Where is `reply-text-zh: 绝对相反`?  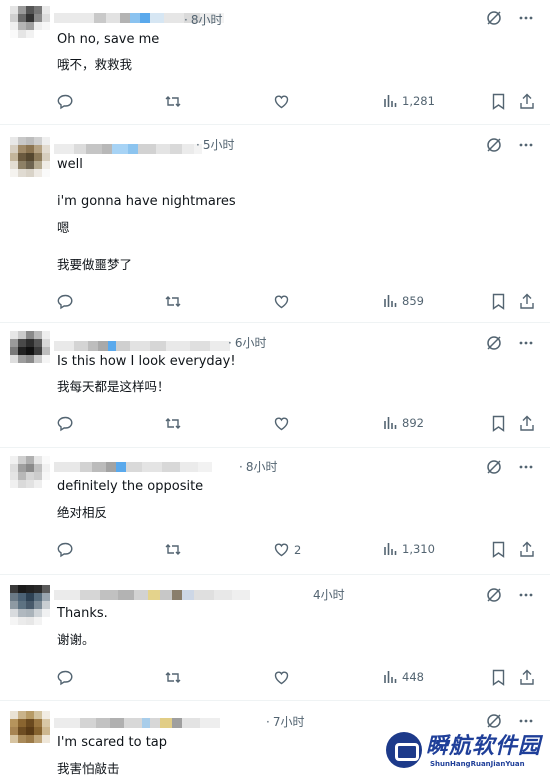
reply-text-zh: 绝对相反 is located at coordinates (82, 512).